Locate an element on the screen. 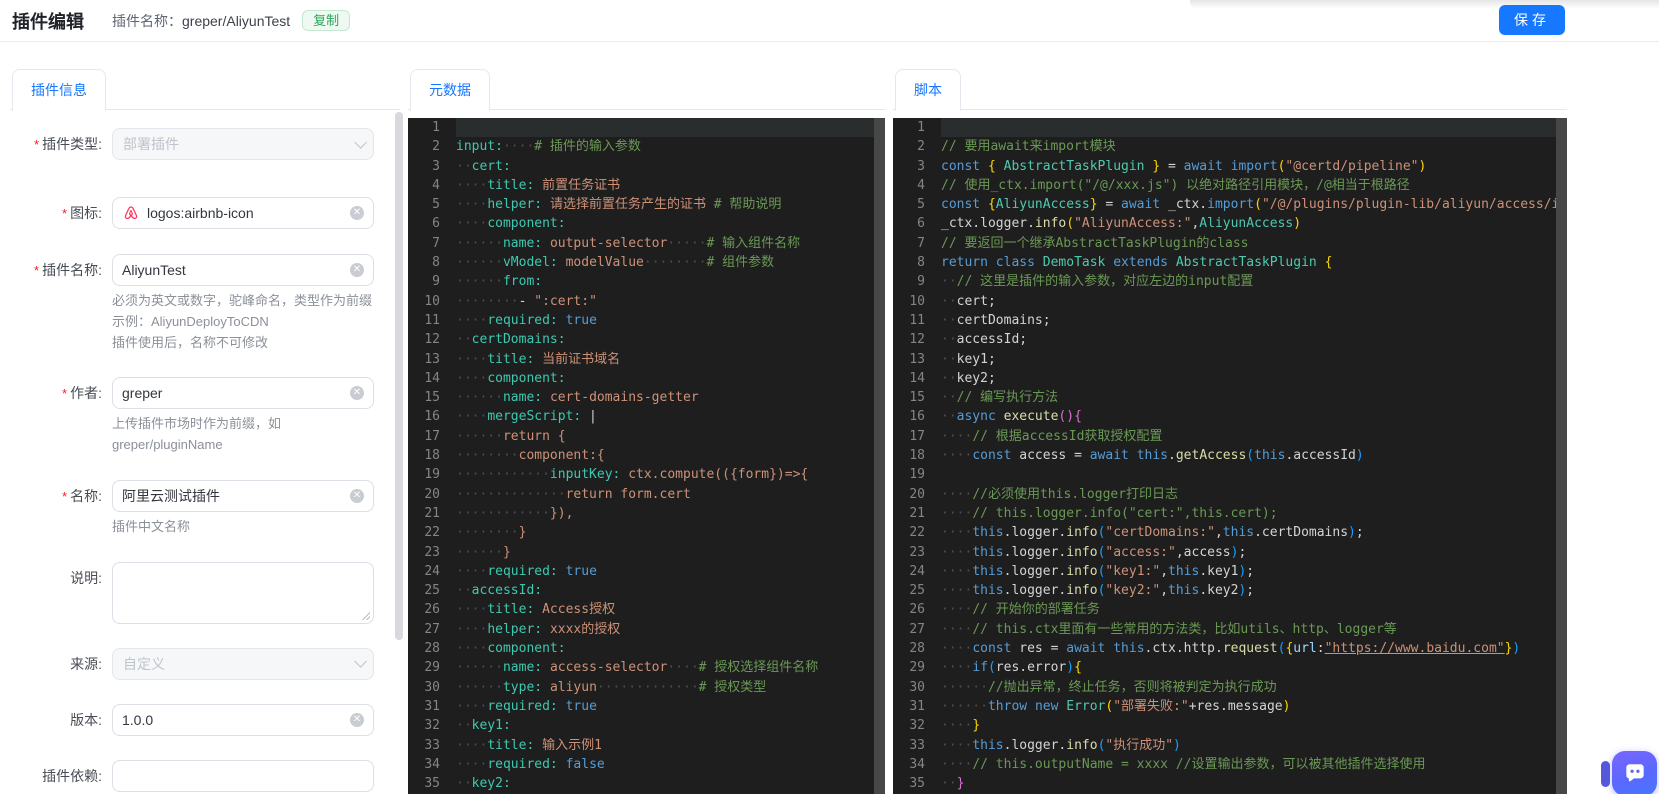  line-number: 25 is located at coordinates (432, 591).